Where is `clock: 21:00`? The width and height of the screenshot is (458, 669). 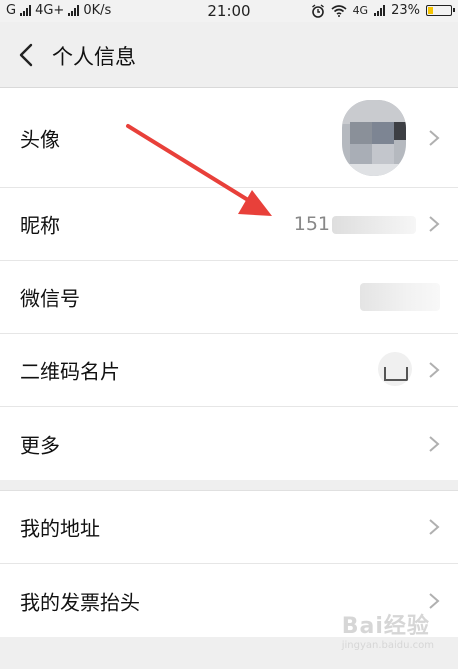 clock: 21:00 is located at coordinates (229, 11).